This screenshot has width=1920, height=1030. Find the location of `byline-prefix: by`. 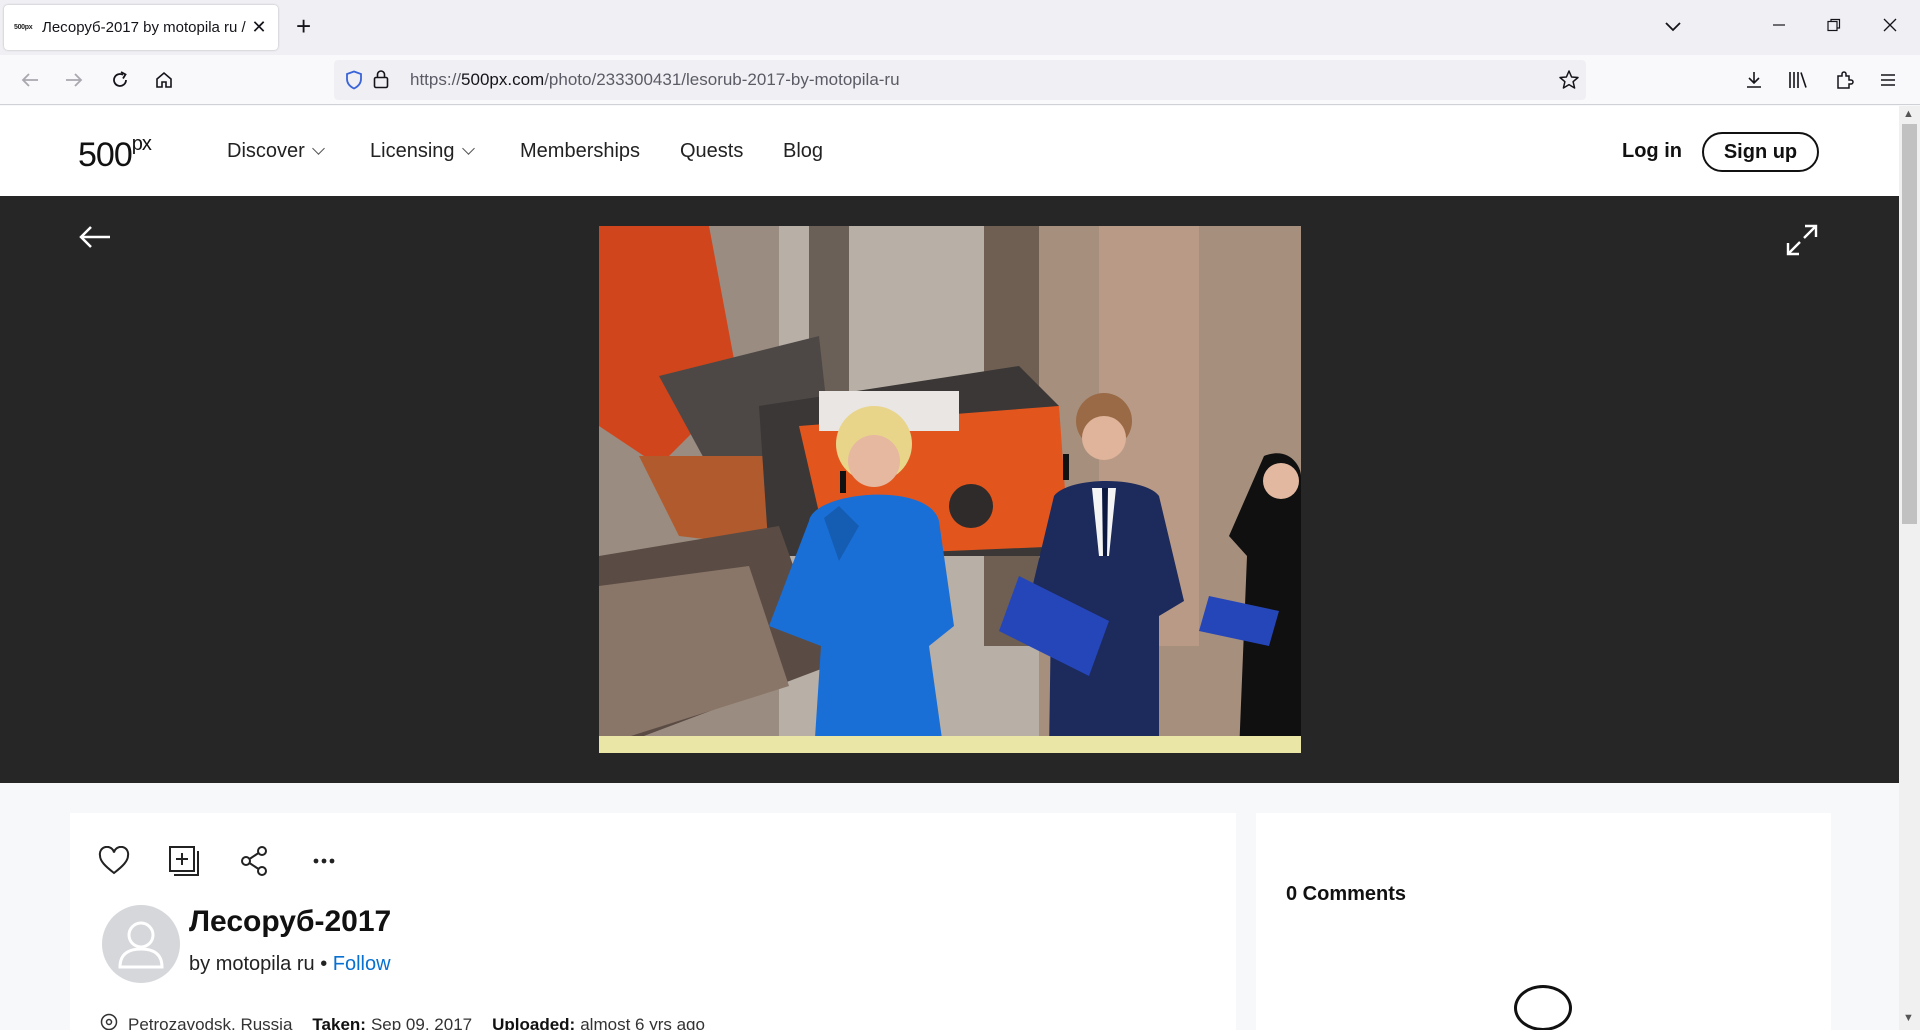

byline-prefix: by is located at coordinates (200, 964).